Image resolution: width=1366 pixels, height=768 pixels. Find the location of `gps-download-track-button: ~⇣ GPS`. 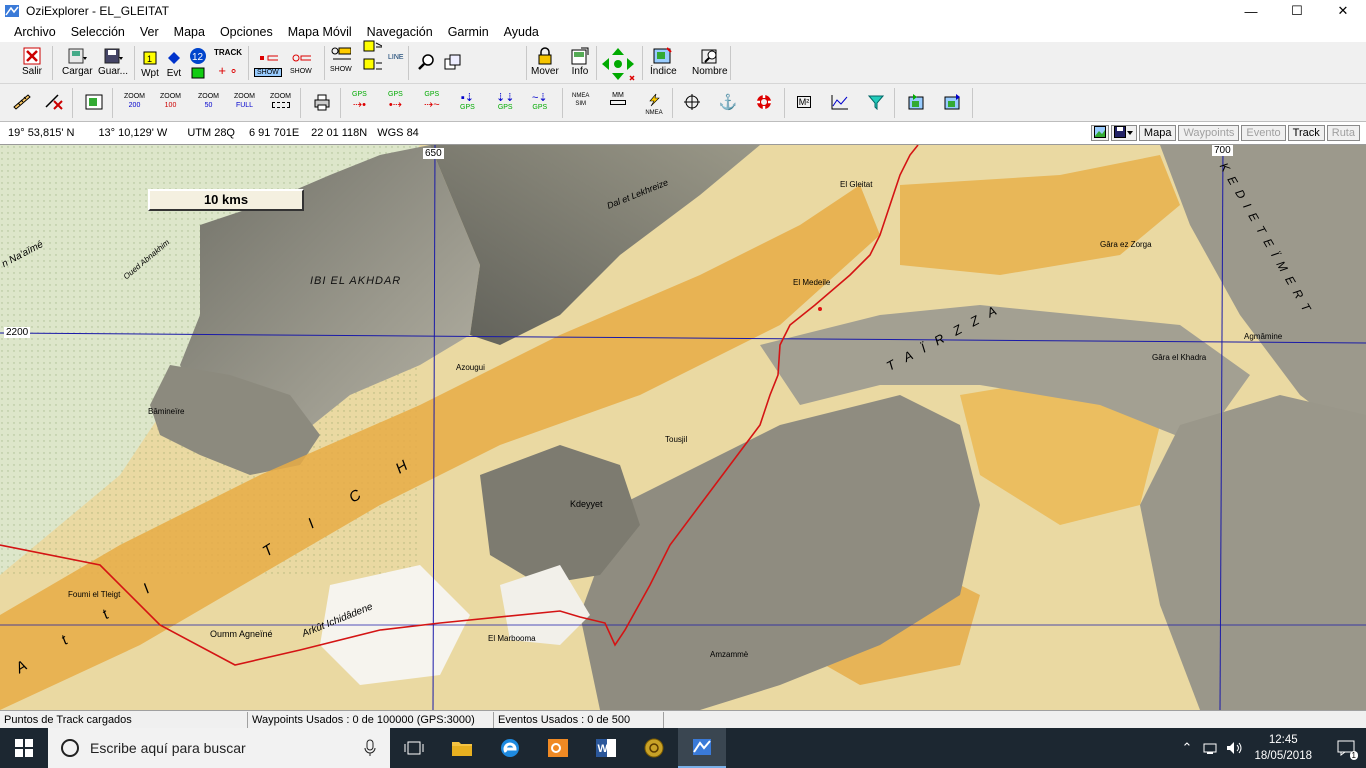

gps-download-track-button: ~⇣ GPS is located at coordinates (540, 101).